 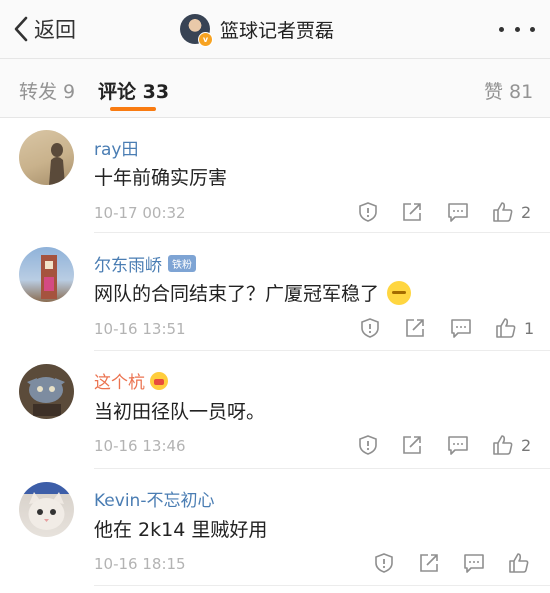 What do you see at coordinates (275, 564) in the screenshot?
I see `comment-actions` at bounding box center [275, 564].